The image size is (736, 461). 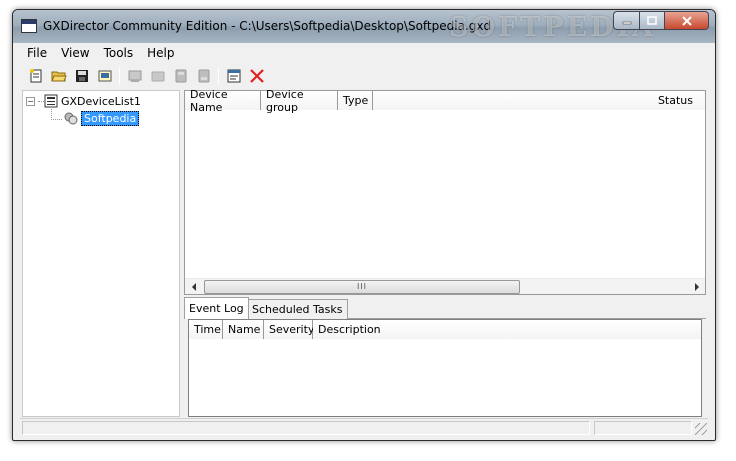 I want to click on toolbar, so click(x=364, y=76).